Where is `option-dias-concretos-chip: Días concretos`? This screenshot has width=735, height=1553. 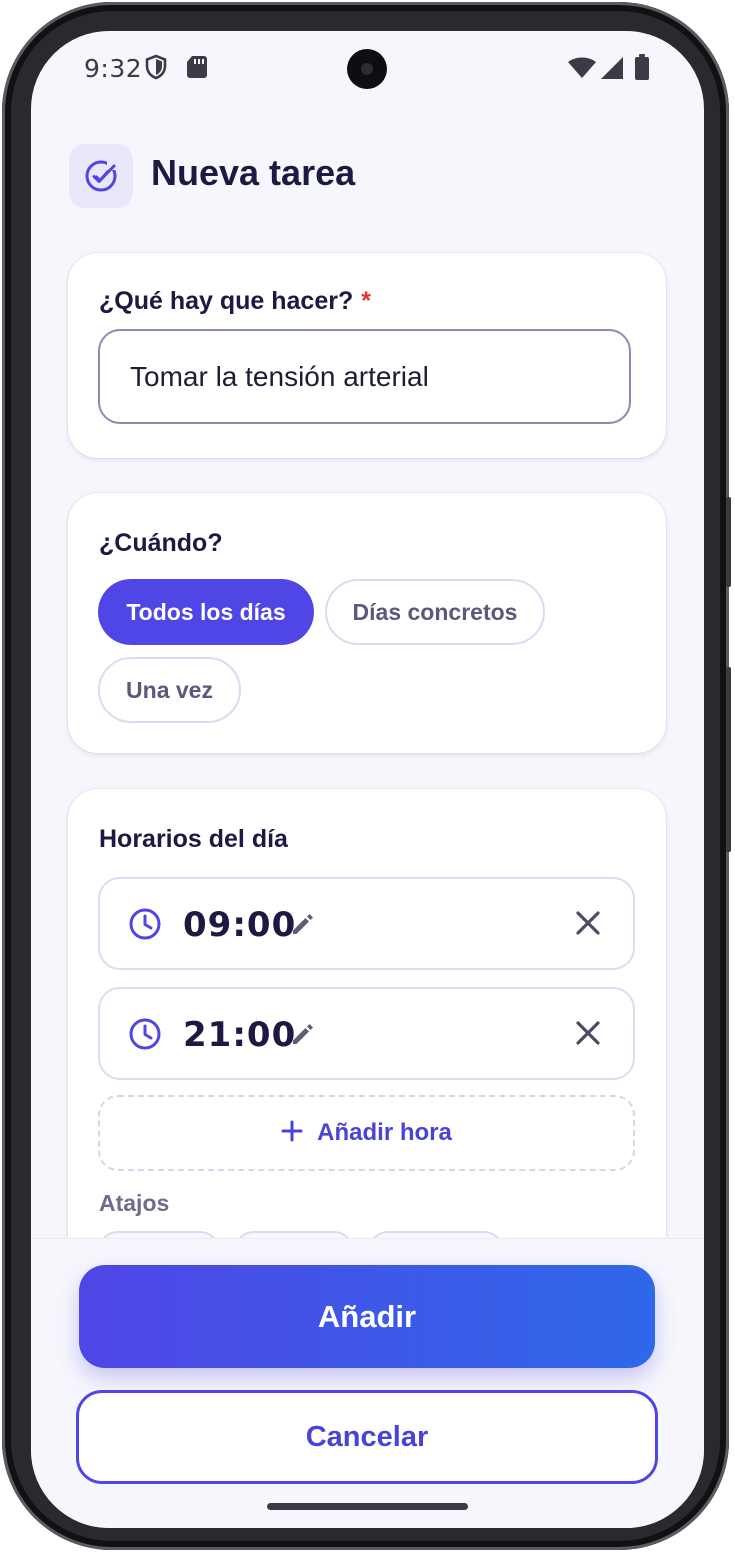 option-dias-concretos-chip: Días concretos is located at coordinates (435, 612).